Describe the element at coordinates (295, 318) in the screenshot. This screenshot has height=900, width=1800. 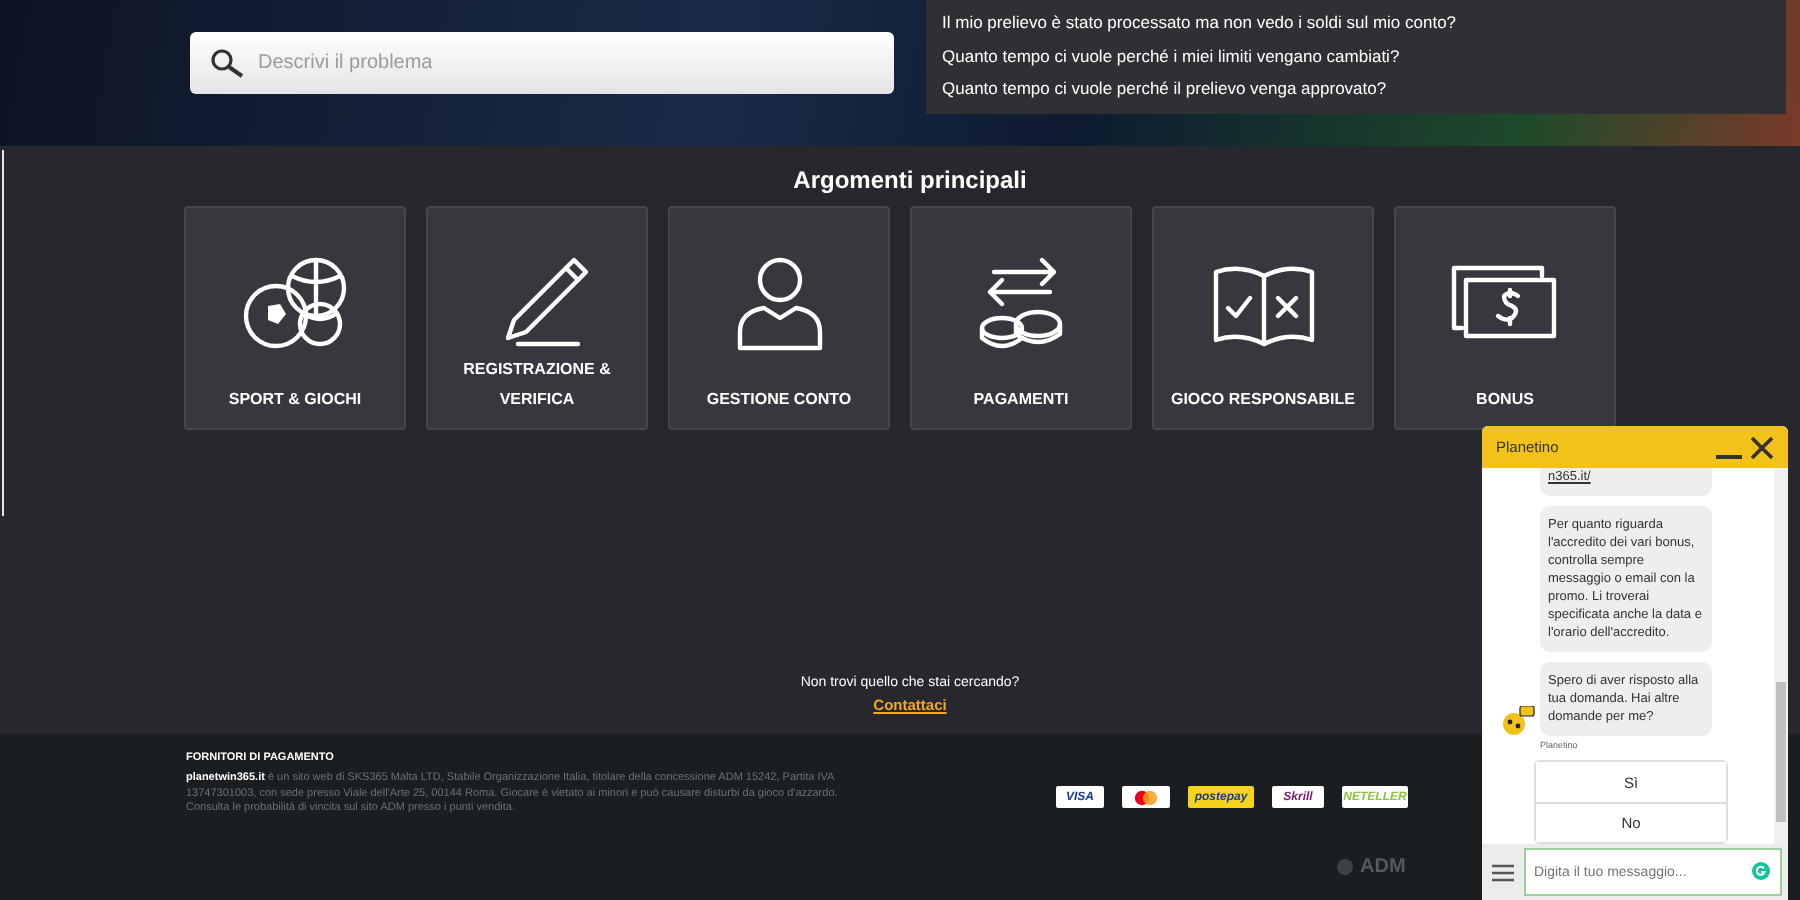
I see `topic-card: SPORT & GIOCHI` at that location.